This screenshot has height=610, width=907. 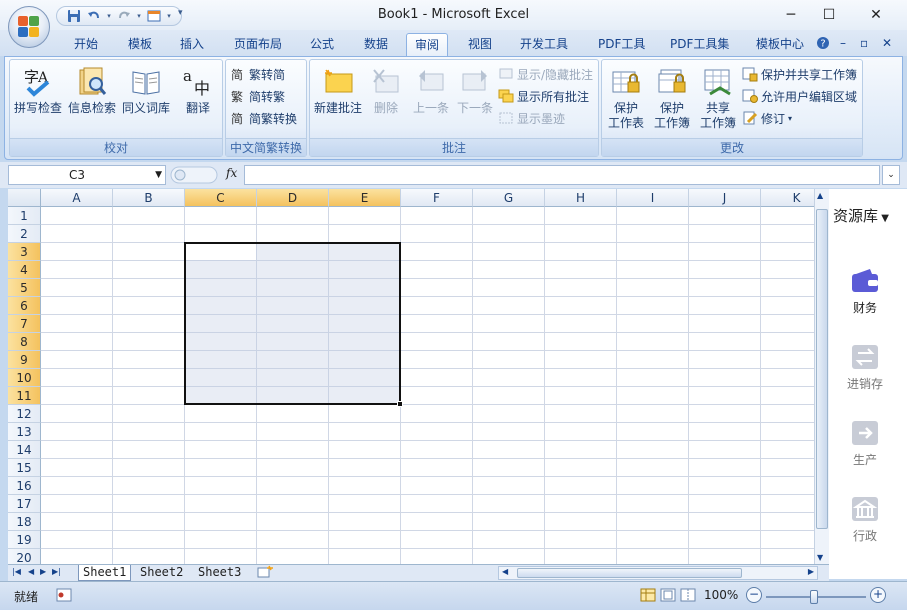 What do you see at coordinates (322, 44) in the screenshot?
I see `tab-4: 公式` at bounding box center [322, 44].